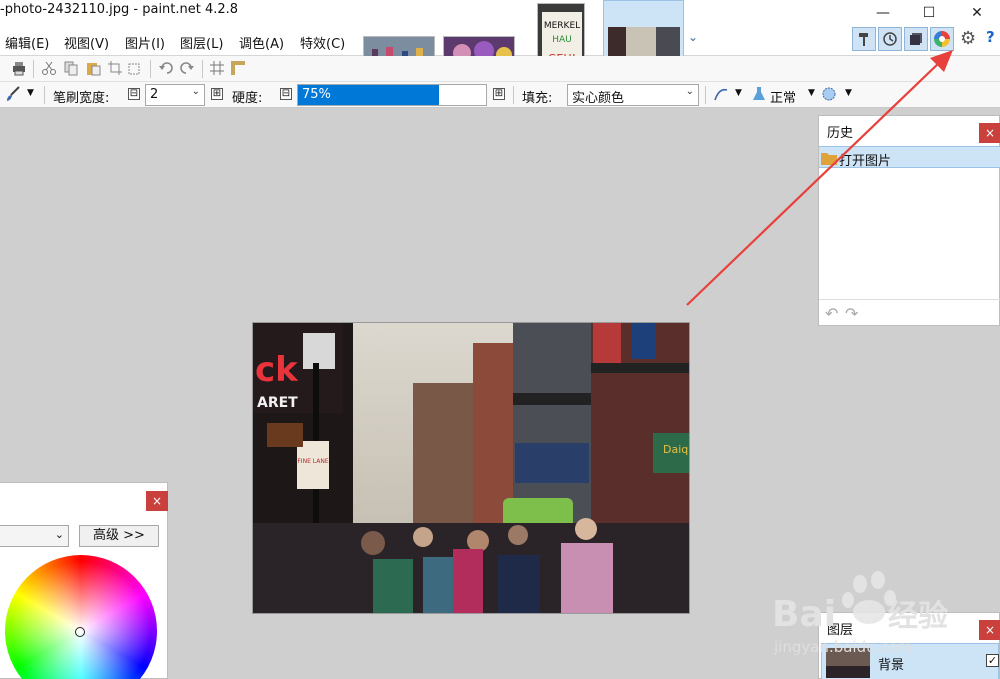 The width and height of the screenshot is (1000, 679). Describe the element at coordinates (13, 94) in the screenshot. I see `paintbrush-icon` at that location.